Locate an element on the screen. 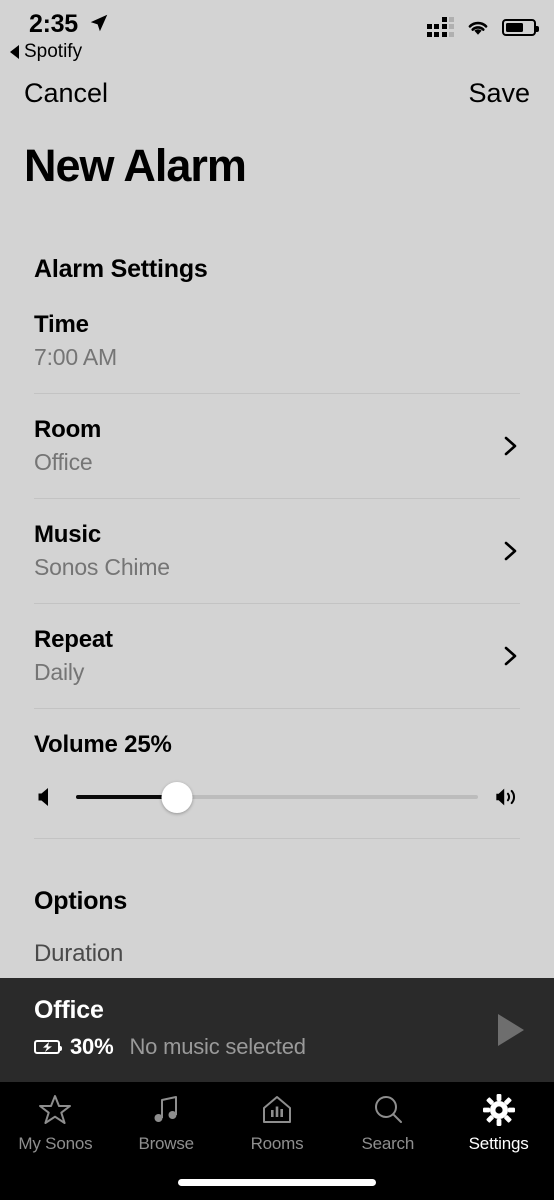 The image size is (554, 1200). cancel-button: Cancel is located at coordinates (66, 93).